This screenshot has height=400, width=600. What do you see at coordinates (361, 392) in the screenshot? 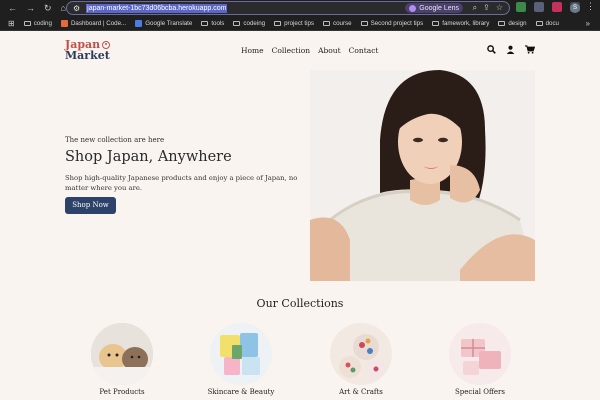
I see `collection-label: Art & Crafts` at bounding box center [361, 392].